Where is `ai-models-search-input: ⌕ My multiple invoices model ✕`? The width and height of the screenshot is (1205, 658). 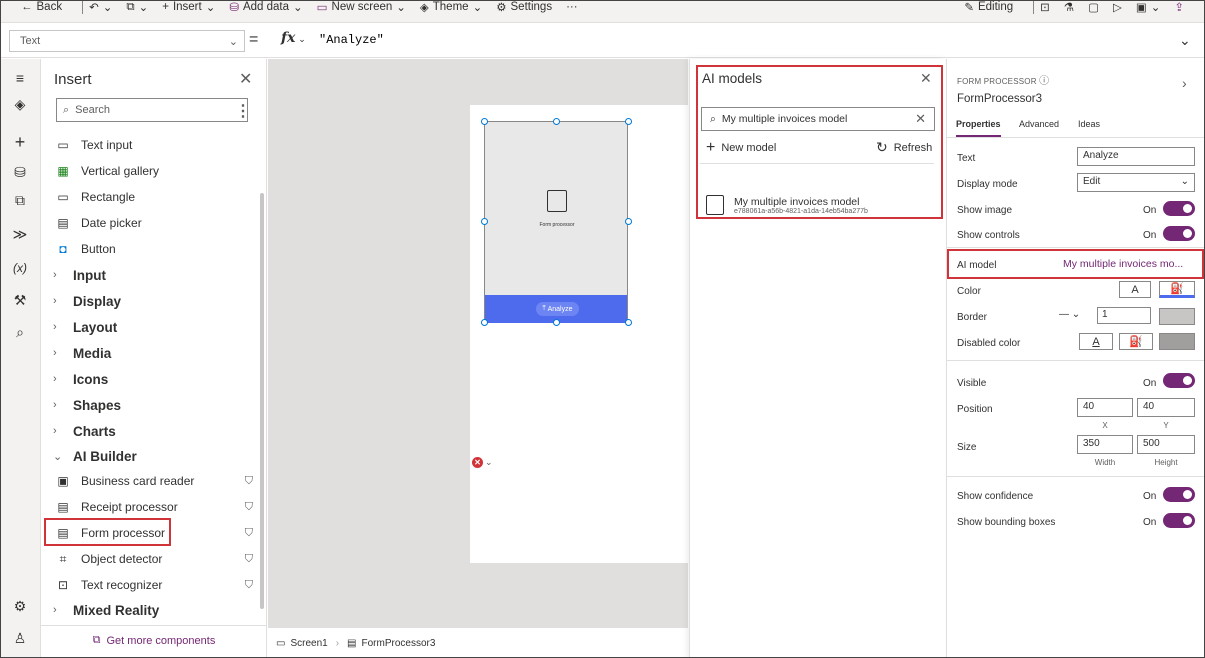 ai-models-search-input: ⌕ My multiple invoices model ✕ is located at coordinates (818, 119).